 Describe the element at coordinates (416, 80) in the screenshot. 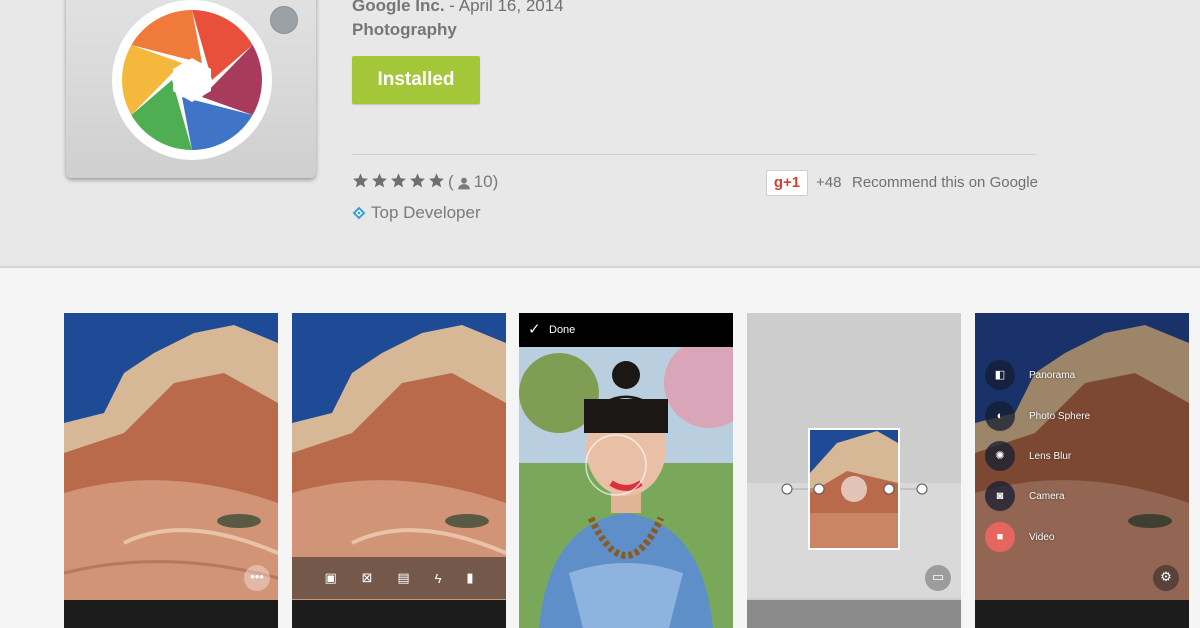

I see `installed-button: Installed` at that location.